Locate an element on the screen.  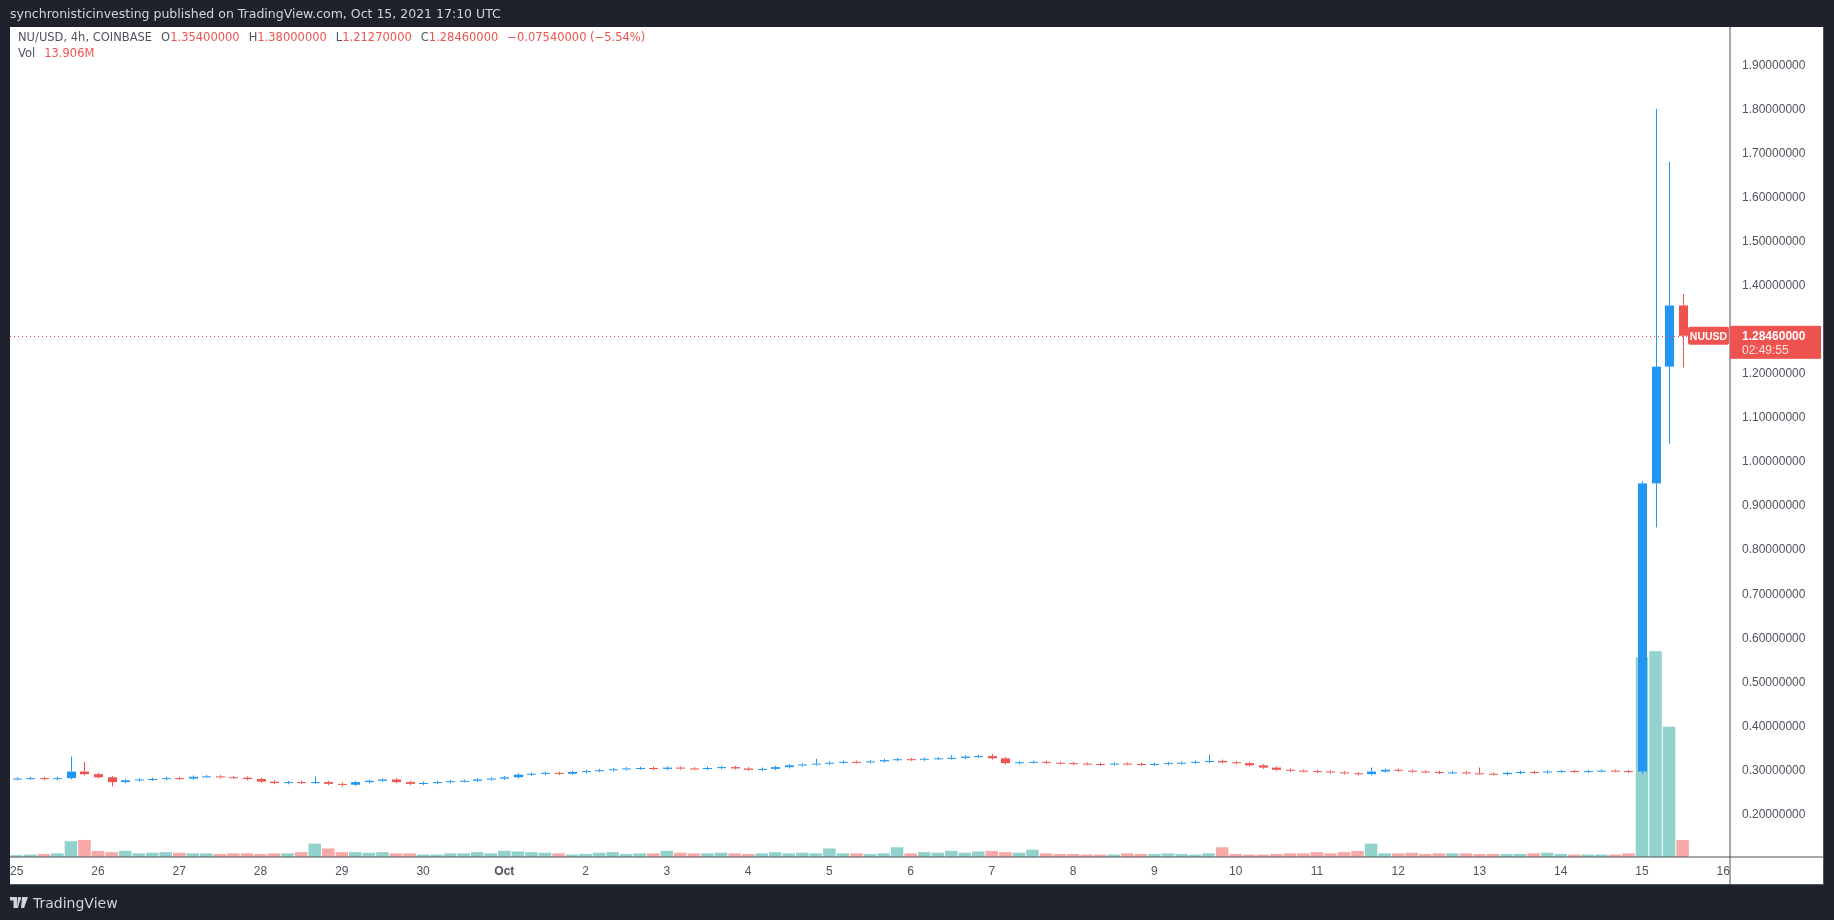
publisher-caption: synchronisticinvesting published on TradingView.com, Oct 15, 2021 17:10 UTC is located at coordinates (255, 14).